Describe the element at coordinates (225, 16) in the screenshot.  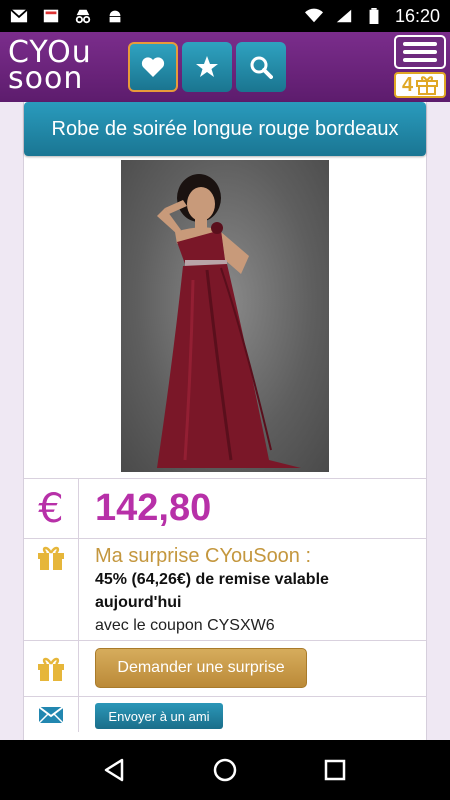
I see `status-bar: 16:20` at that location.